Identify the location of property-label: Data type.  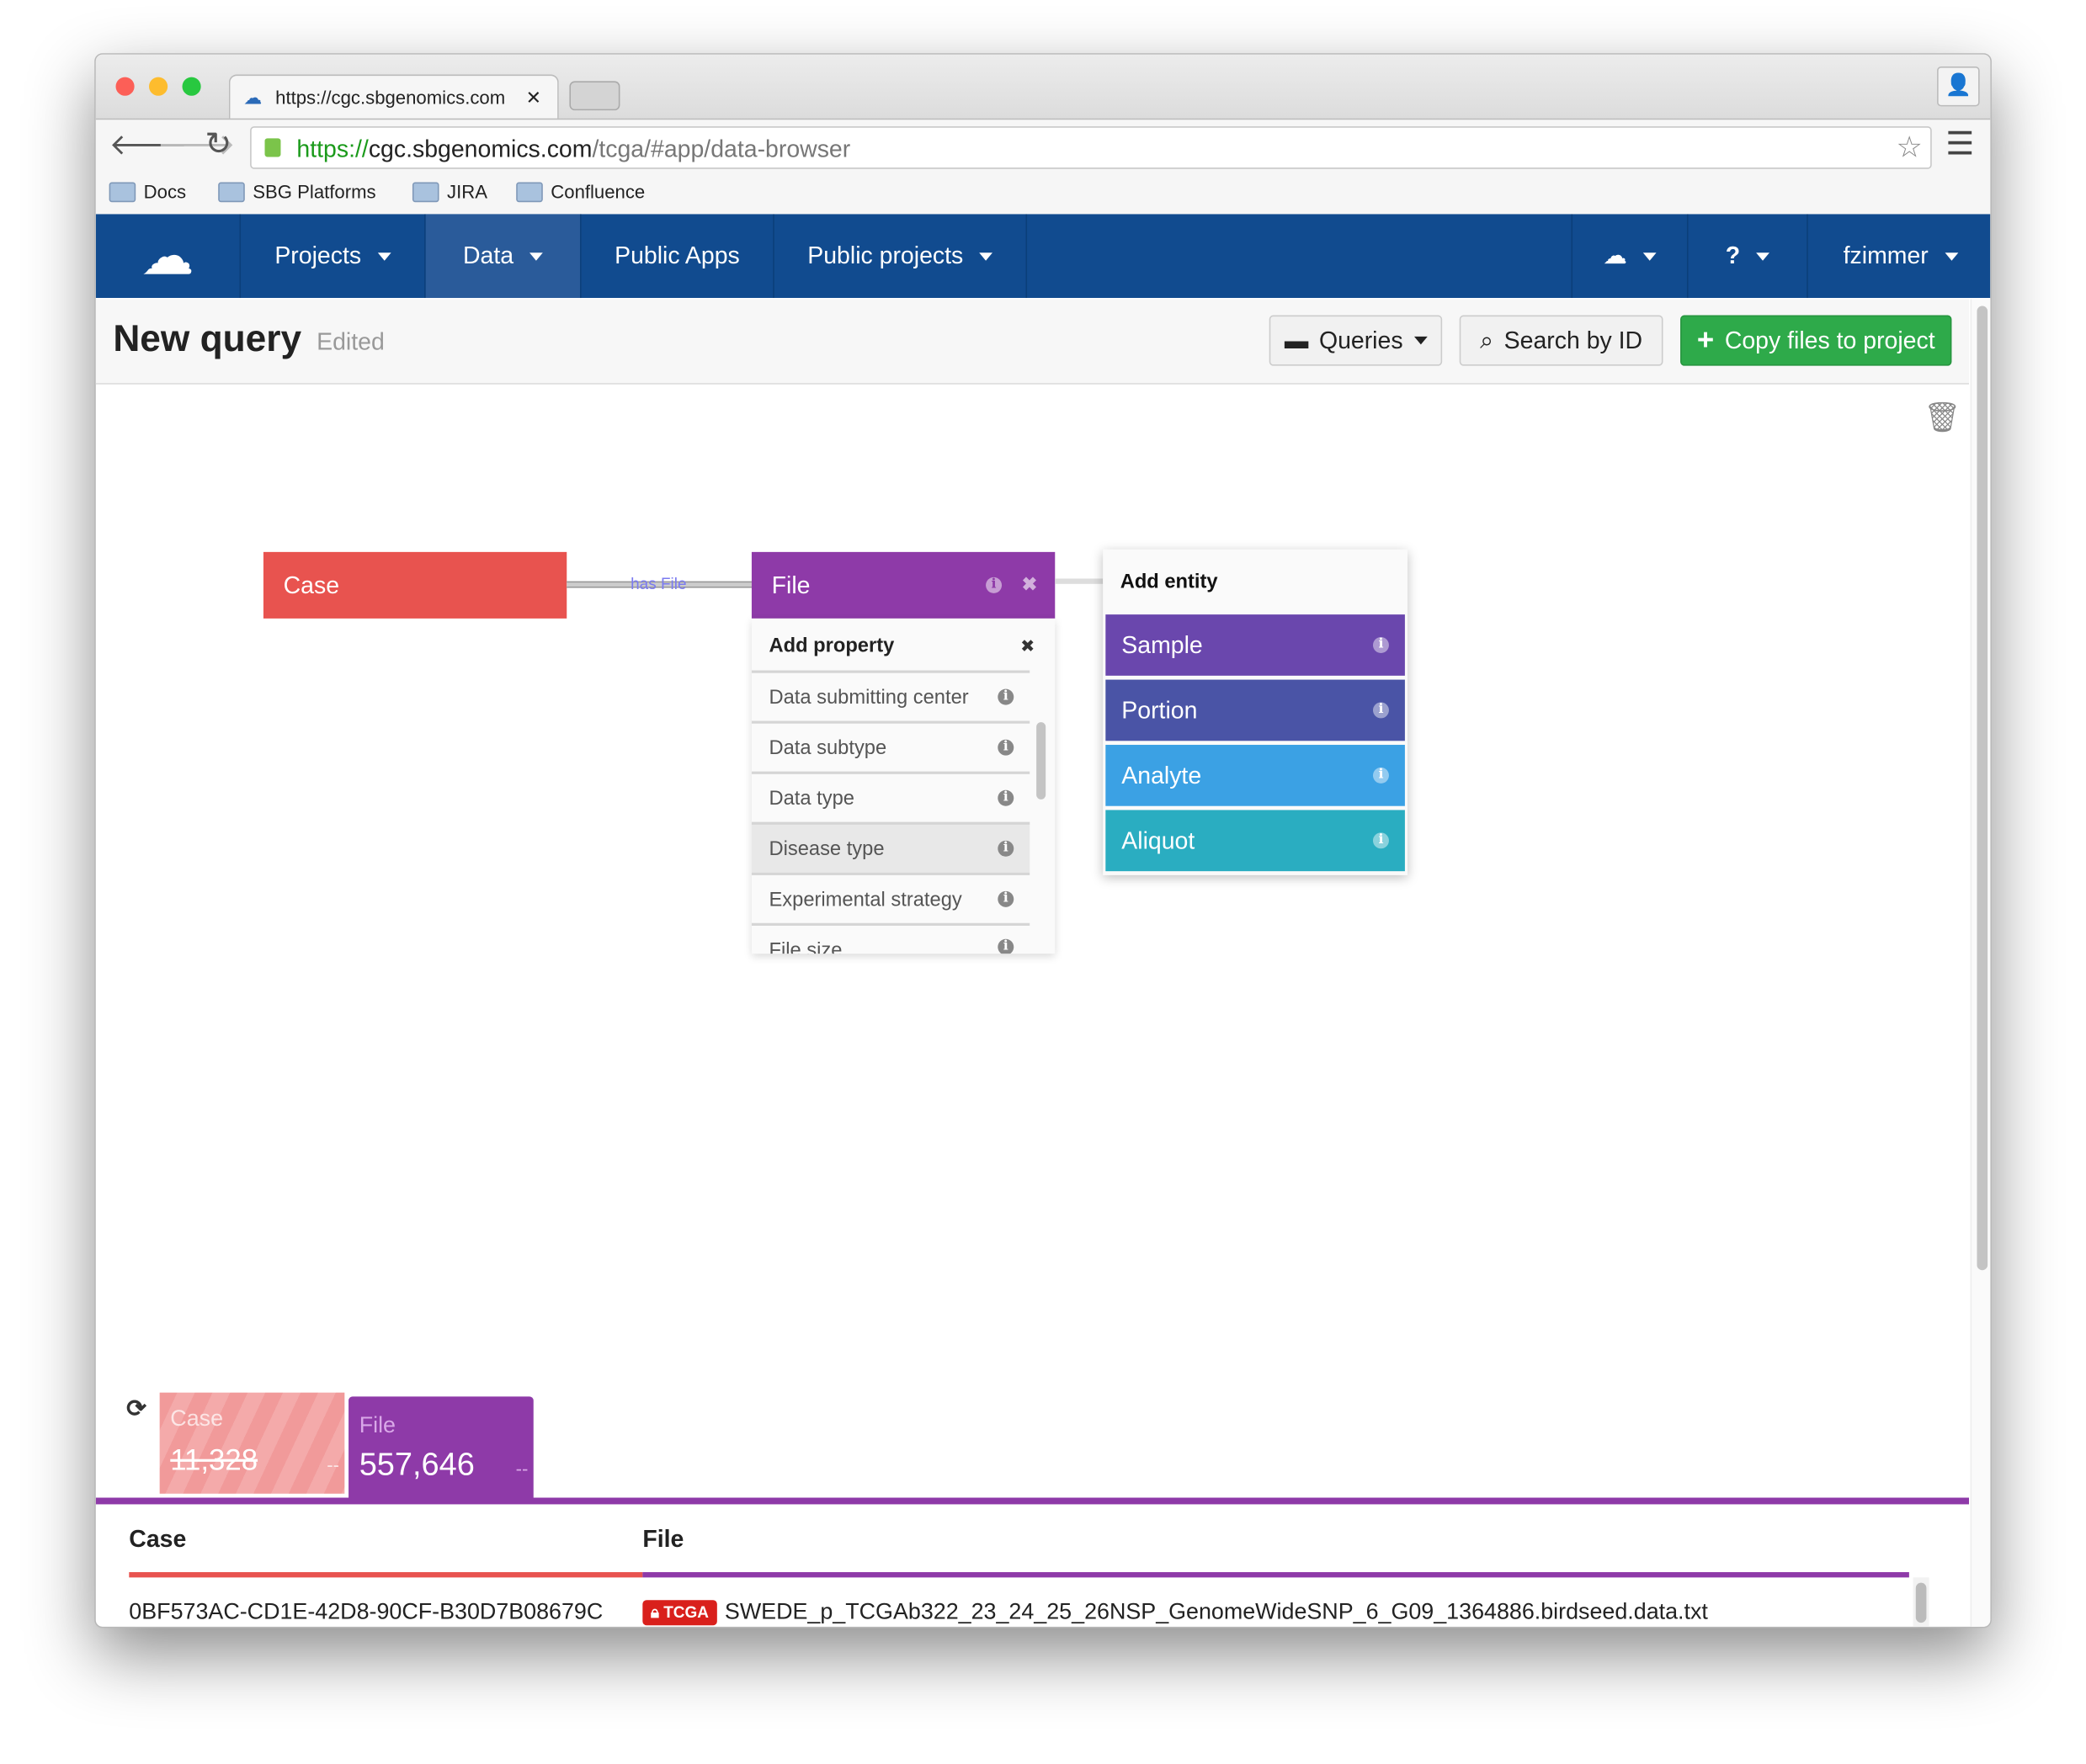
(811, 798).